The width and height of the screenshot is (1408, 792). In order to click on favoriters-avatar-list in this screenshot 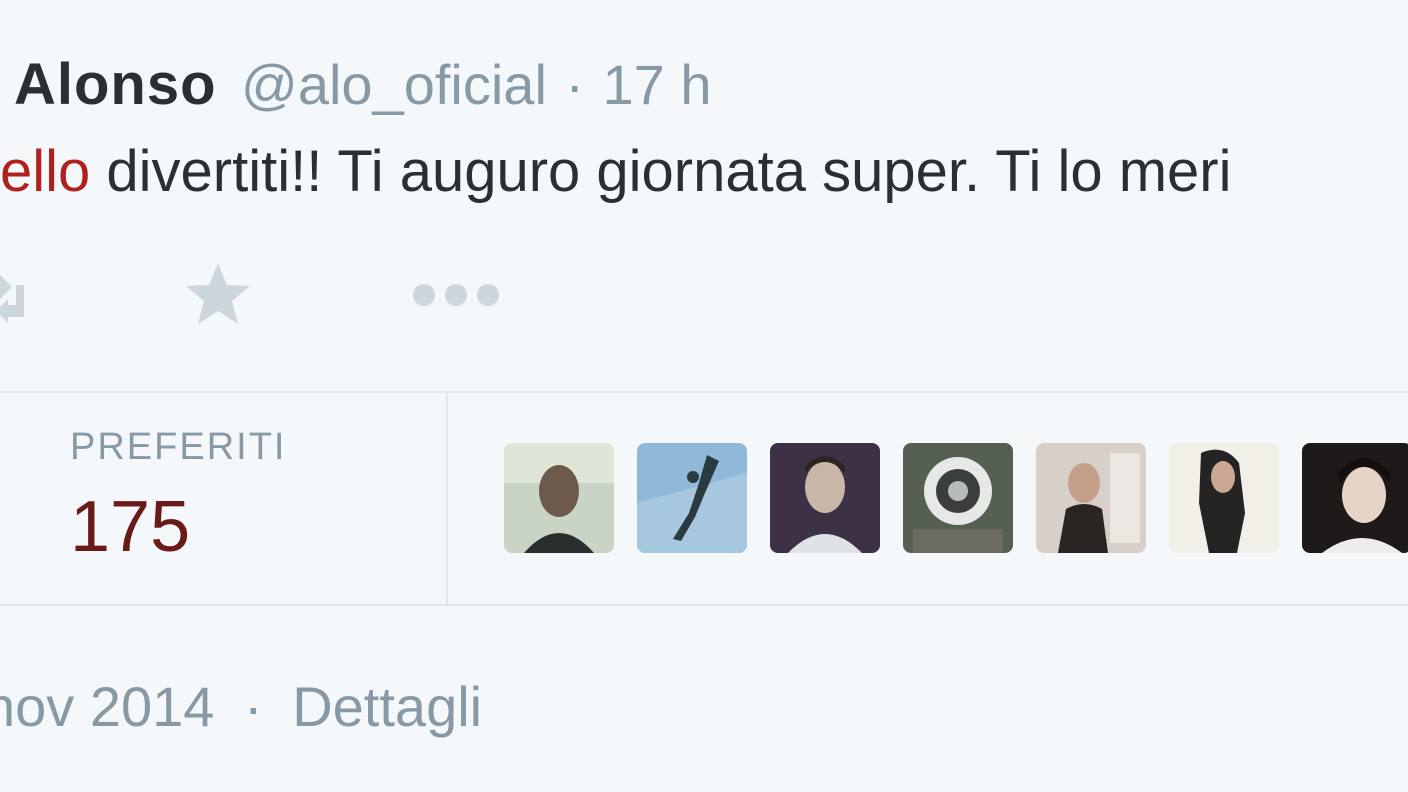, I will do `click(956, 499)`.